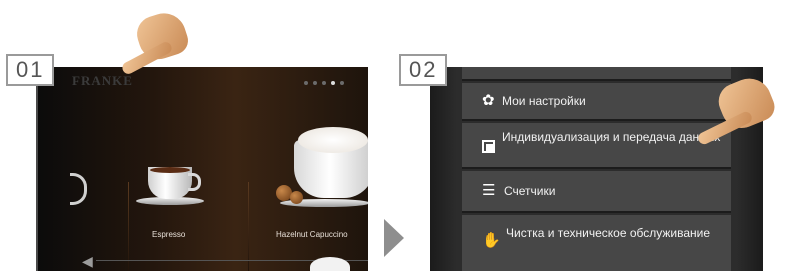 The image size is (792, 271). I want to click on espresso-cup-image, so click(174, 183).